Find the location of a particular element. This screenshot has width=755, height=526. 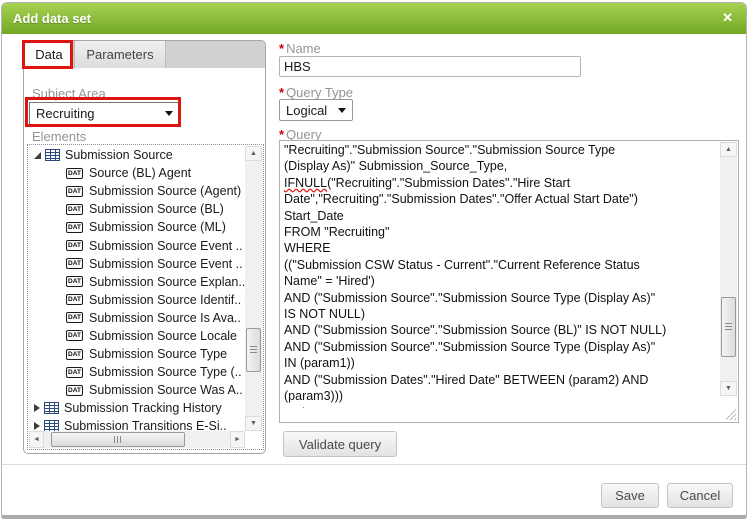

tab-strip: Data Parameters is located at coordinates (144, 54).